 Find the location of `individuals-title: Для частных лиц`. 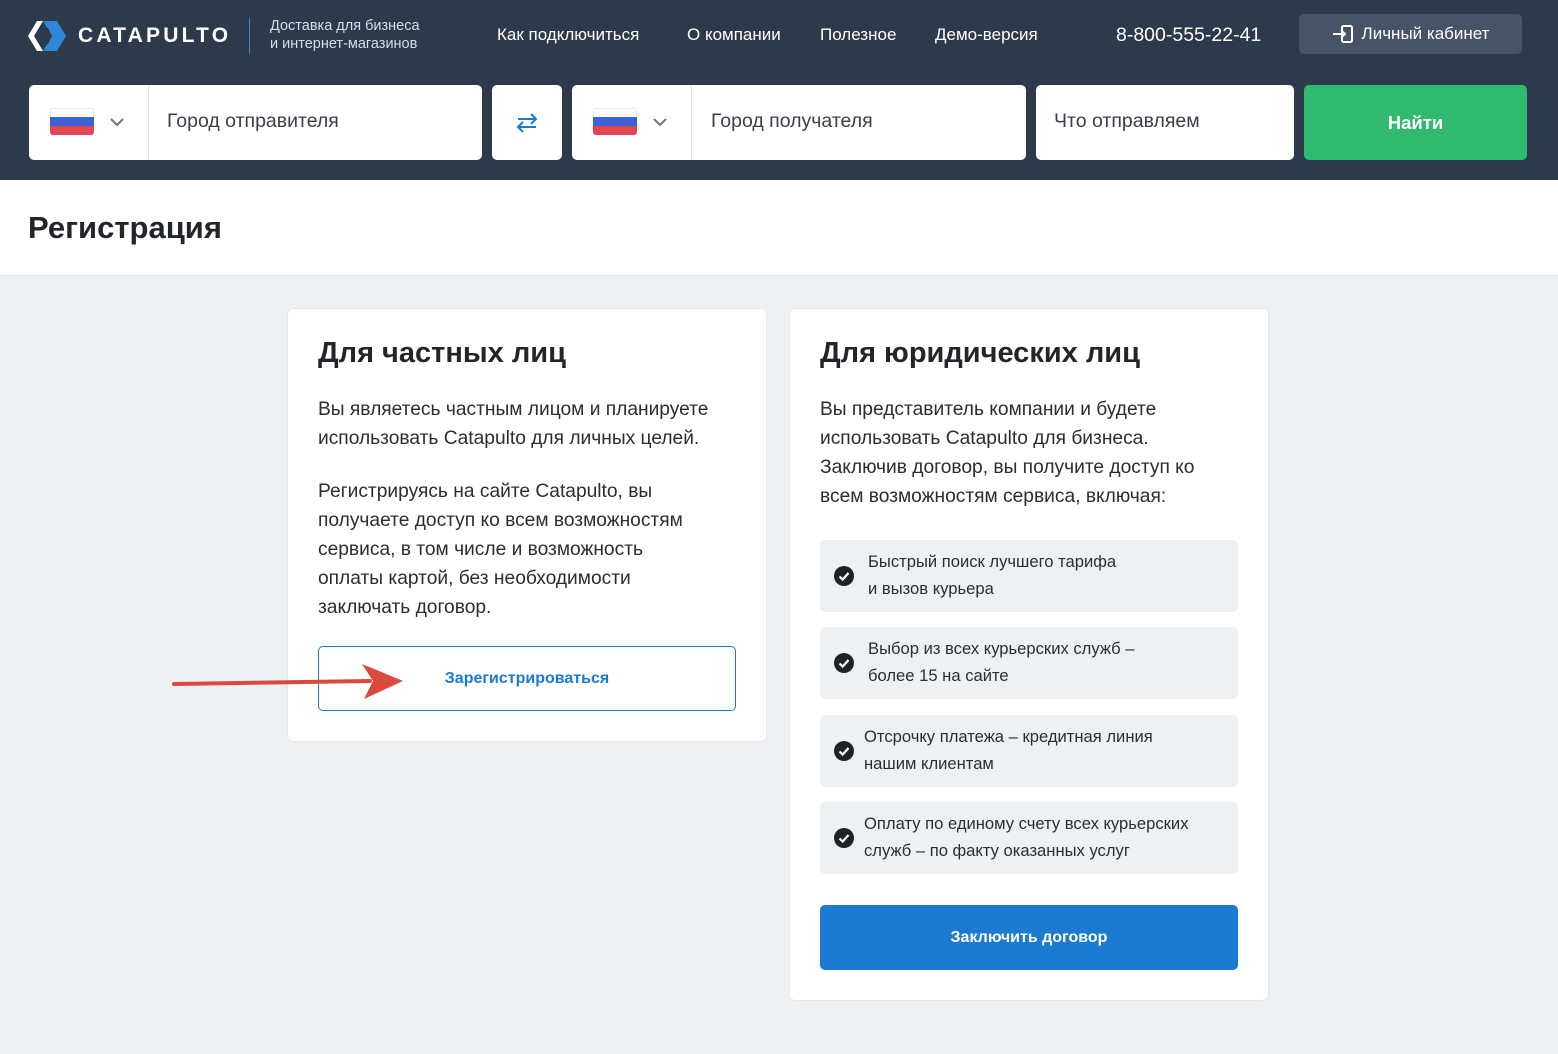

individuals-title: Для частных лиц is located at coordinates (442, 353).